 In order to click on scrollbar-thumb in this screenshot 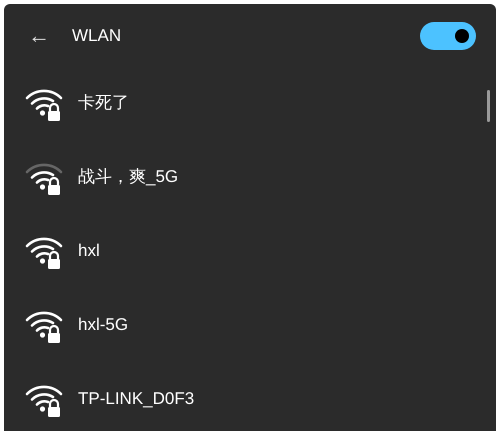, I will do `click(488, 106)`.